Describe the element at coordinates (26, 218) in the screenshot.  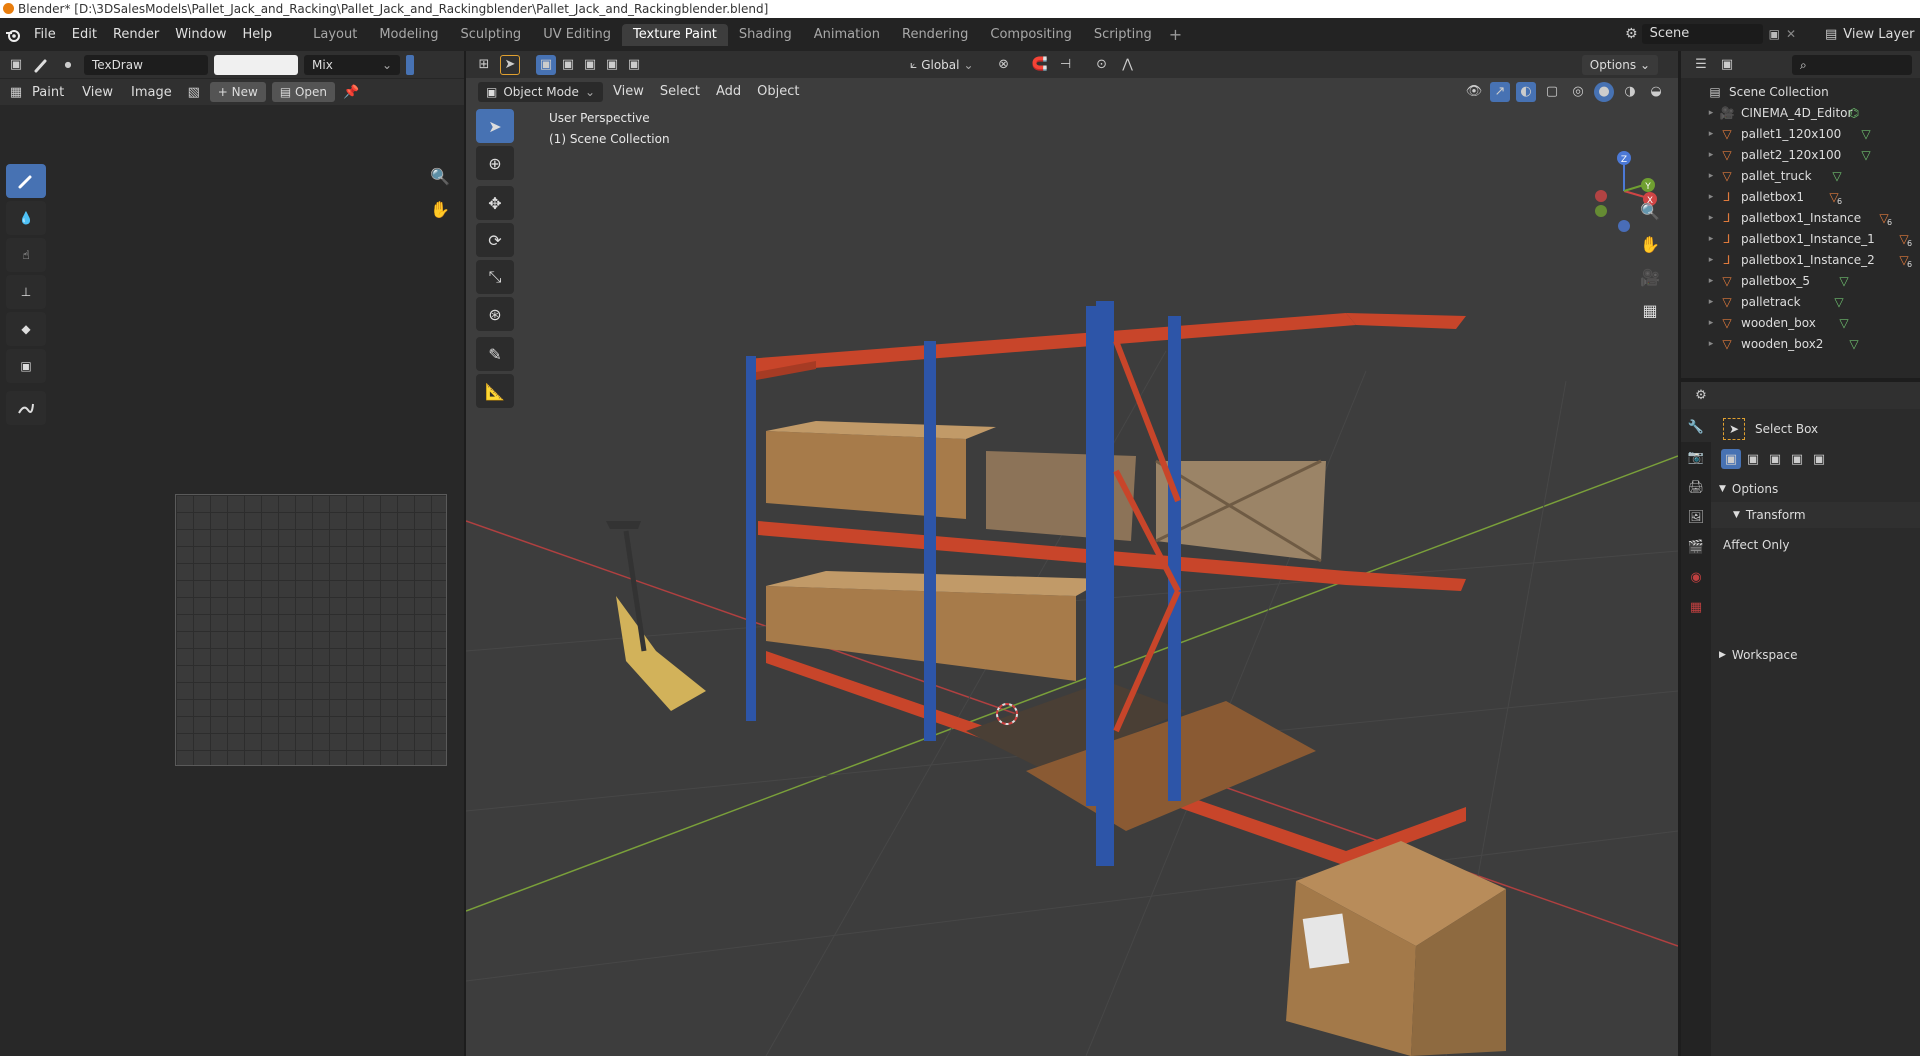
I see `soften-tool-icon: 💧` at that location.